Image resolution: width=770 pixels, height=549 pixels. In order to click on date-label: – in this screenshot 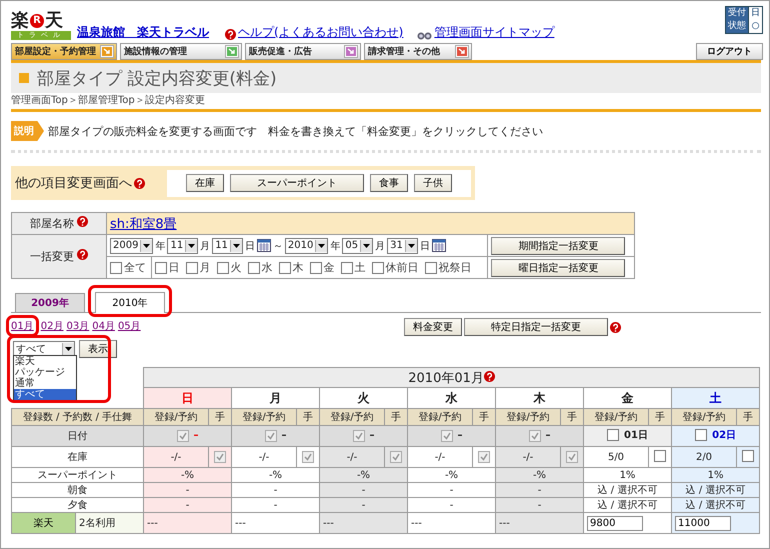, I will do `click(460, 435)`.